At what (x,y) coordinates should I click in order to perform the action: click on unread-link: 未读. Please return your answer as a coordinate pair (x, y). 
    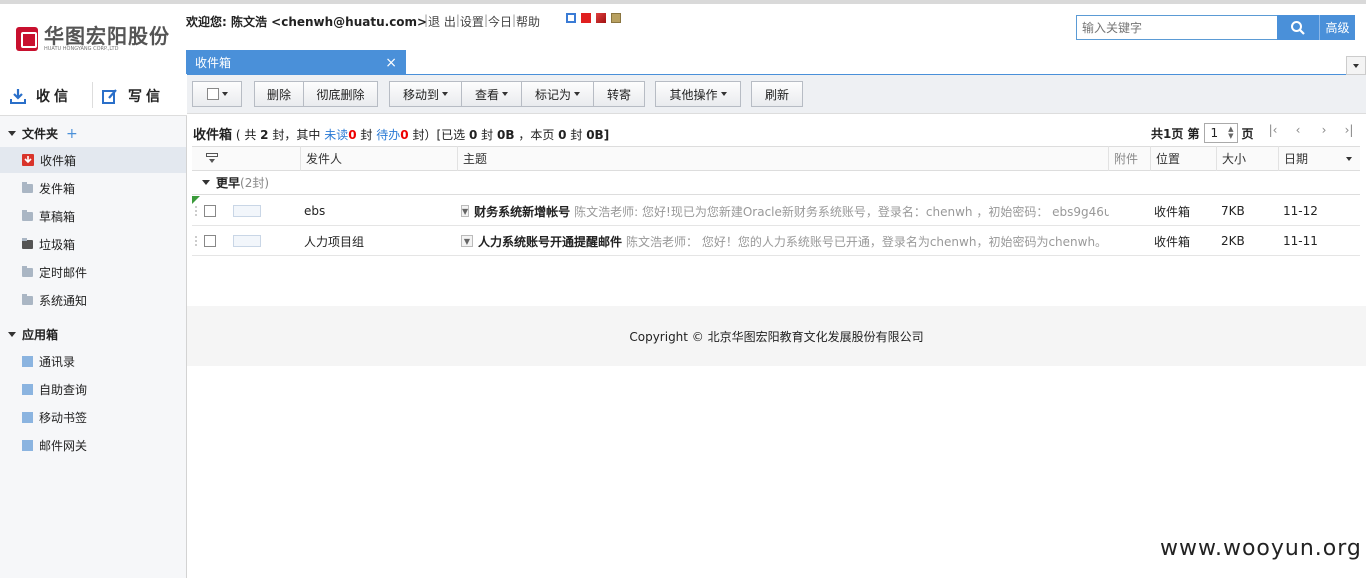
    Looking at the image, I should click on (336, 135).